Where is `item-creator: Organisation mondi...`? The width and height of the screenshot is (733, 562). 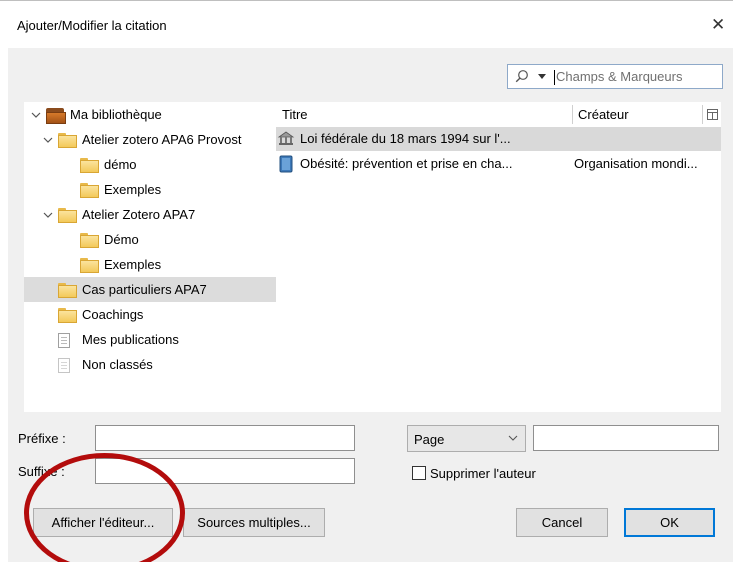
item-creator: Organisation mondi... is located at coordinates (636, 163).